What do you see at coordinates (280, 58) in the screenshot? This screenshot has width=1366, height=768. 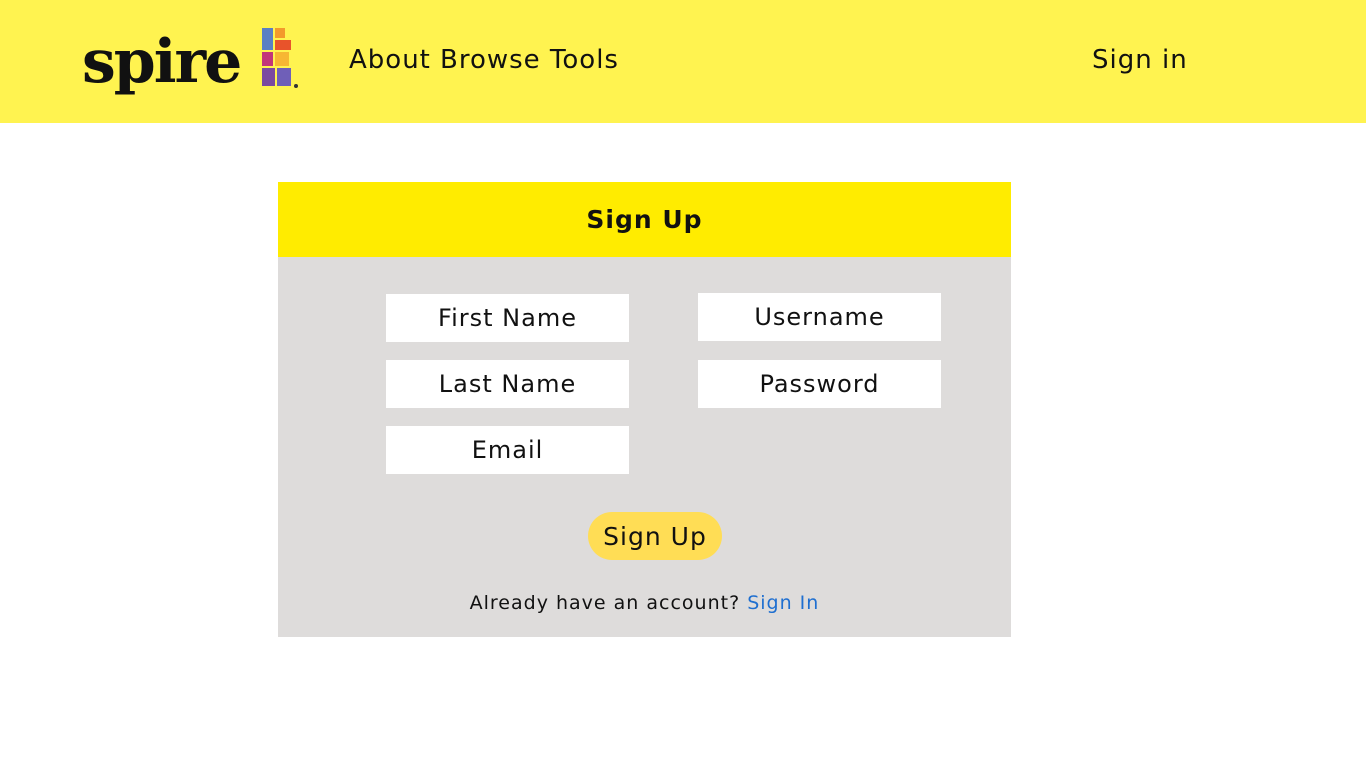 I see `spire-stained-glass-logo-icon` at bounding box center [280, 58].